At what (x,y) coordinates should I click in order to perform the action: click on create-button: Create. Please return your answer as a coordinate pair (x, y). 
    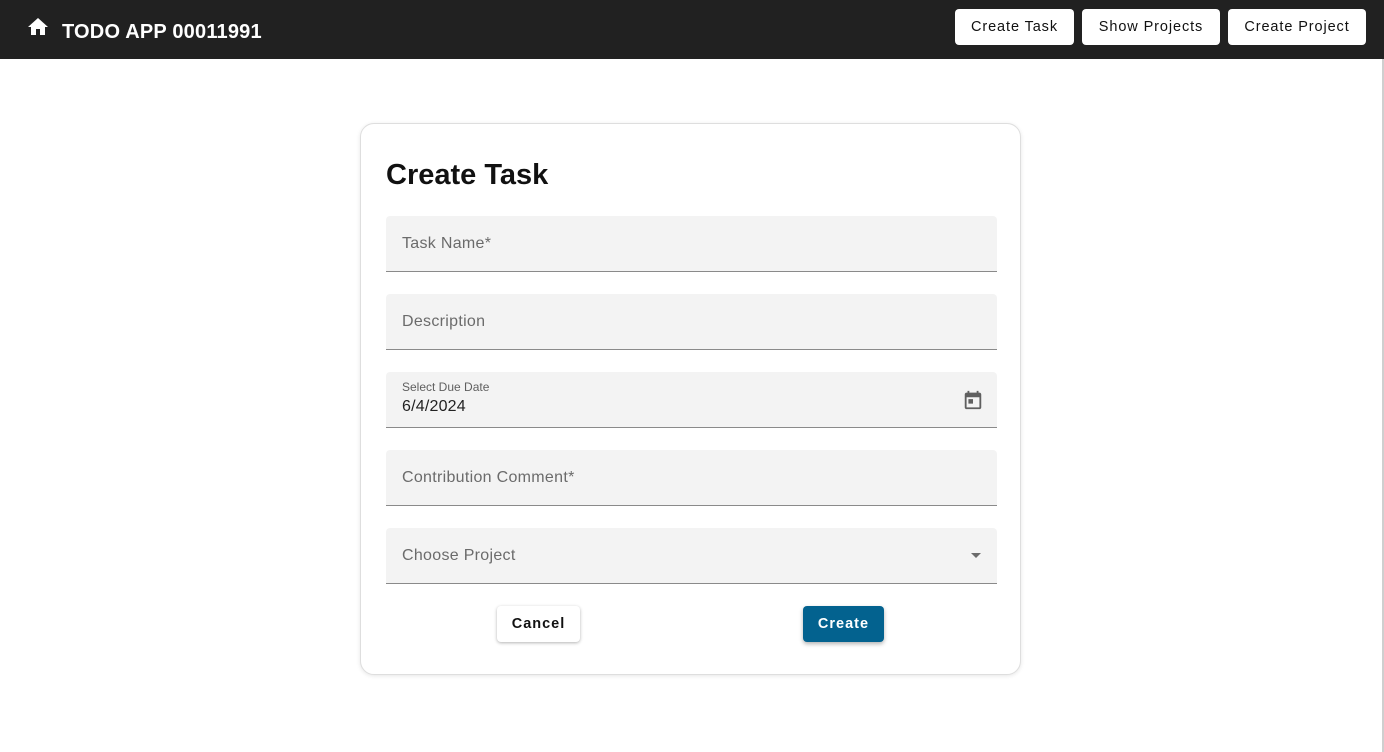
    Looking at the image, I should click on (843, 624).